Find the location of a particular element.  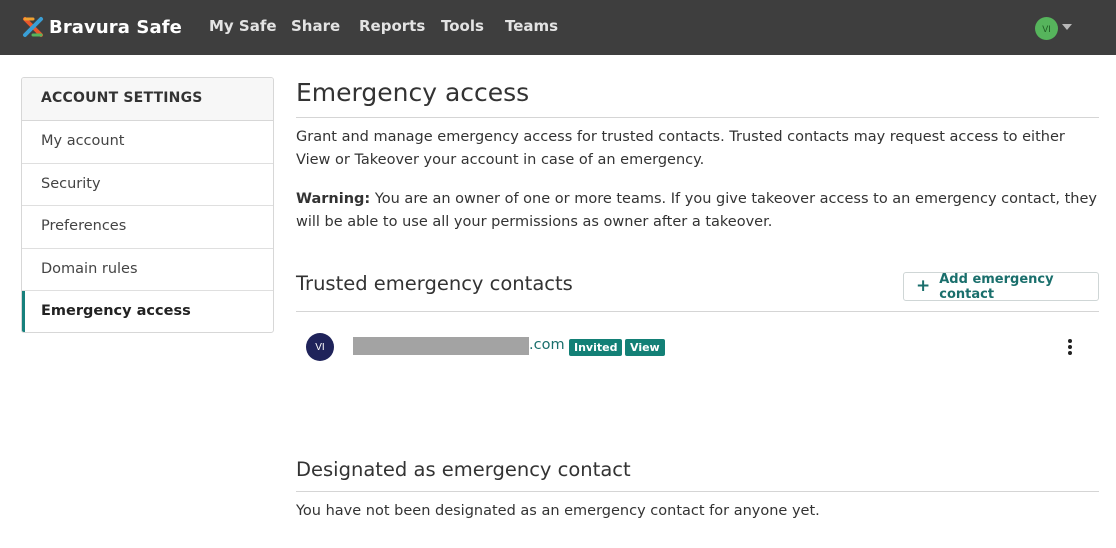

contact-email: .com is located at coordinates (547, 345).